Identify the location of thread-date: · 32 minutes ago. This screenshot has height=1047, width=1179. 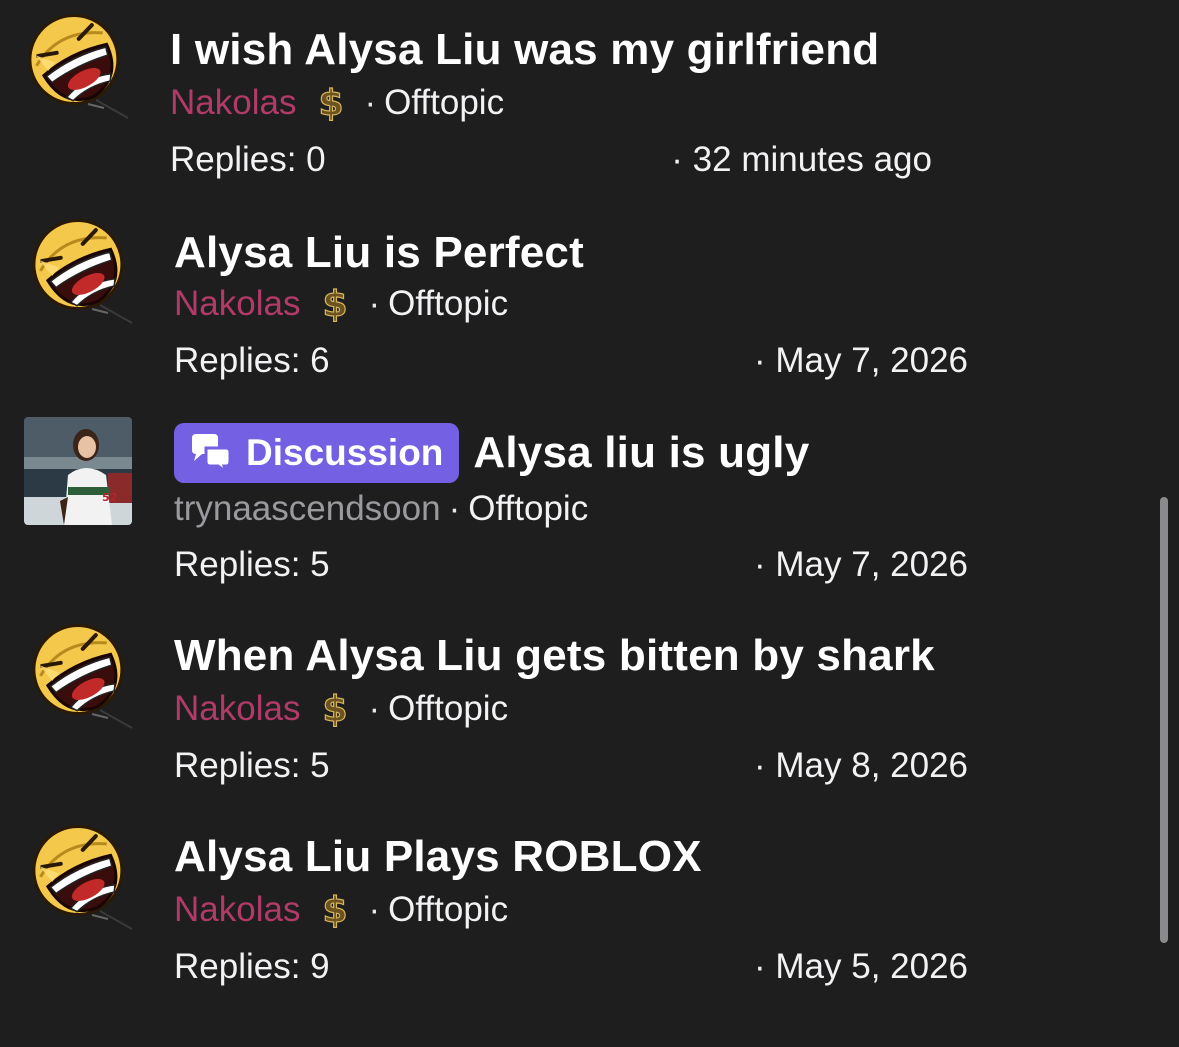
(801, 159).